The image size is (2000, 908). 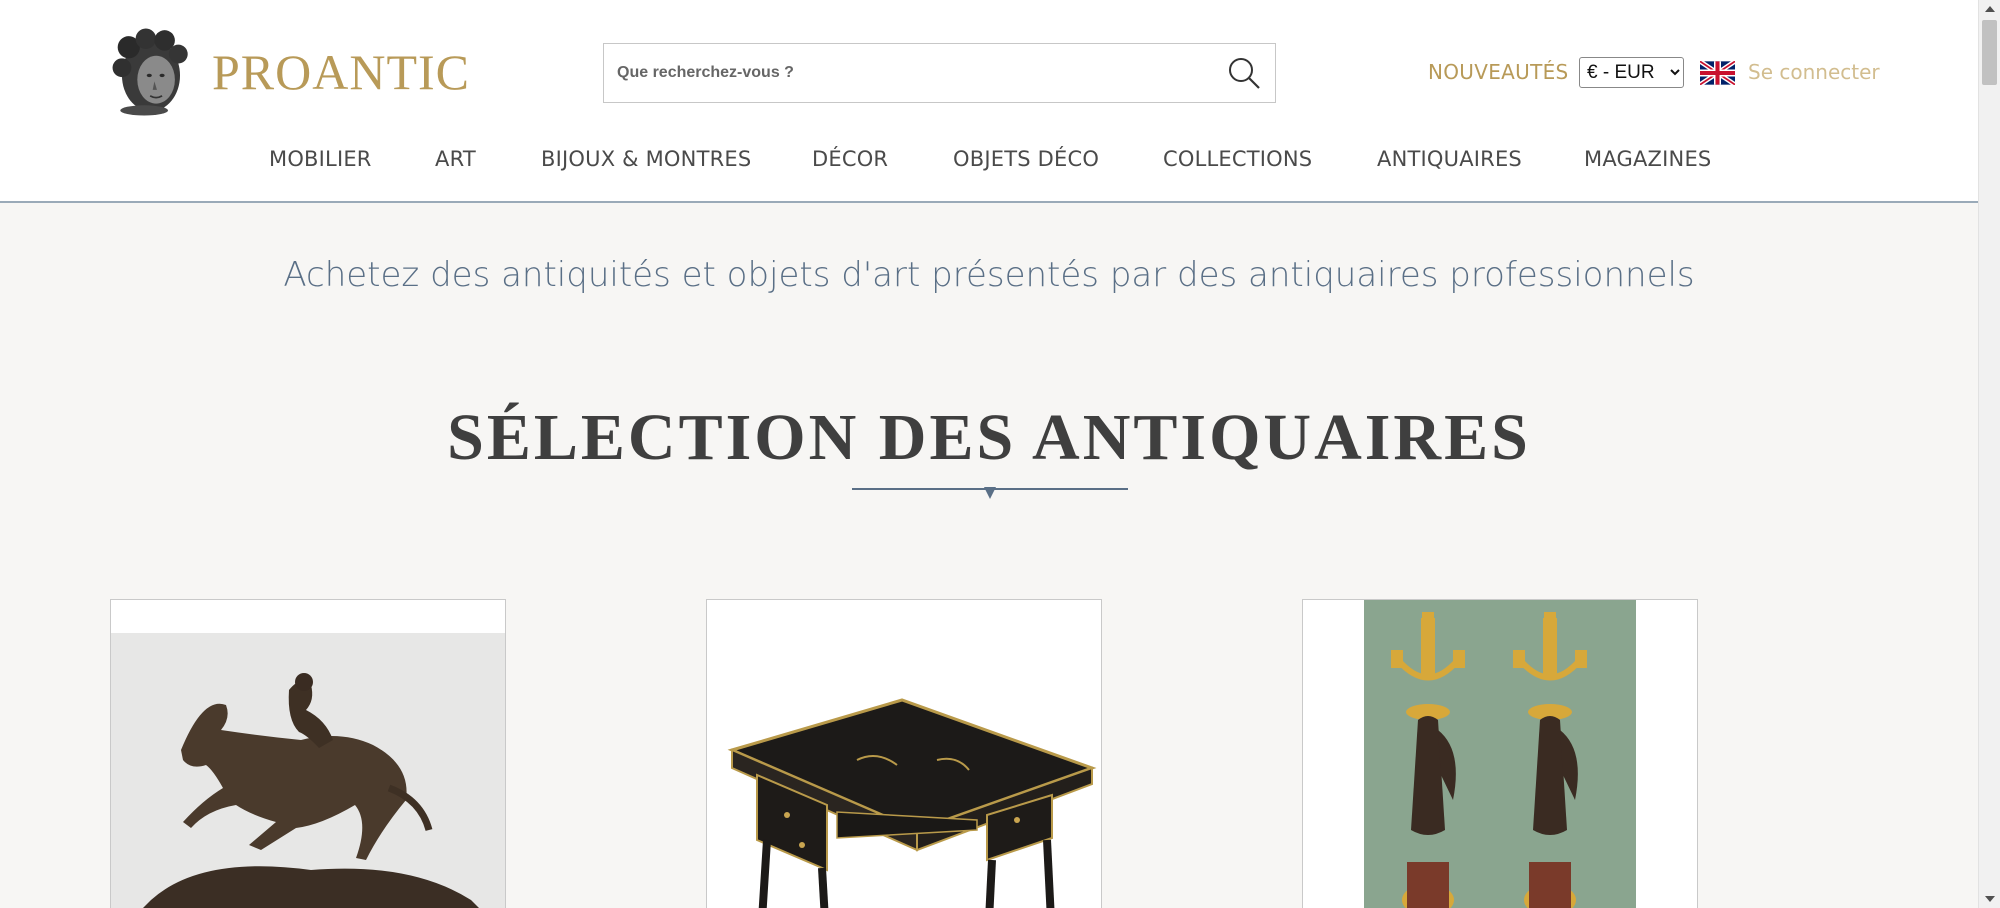 What do you see at coordinates (1989, 454) in the screenshot?
I see `page-scrollbar` at bounding box center [1989, 454].